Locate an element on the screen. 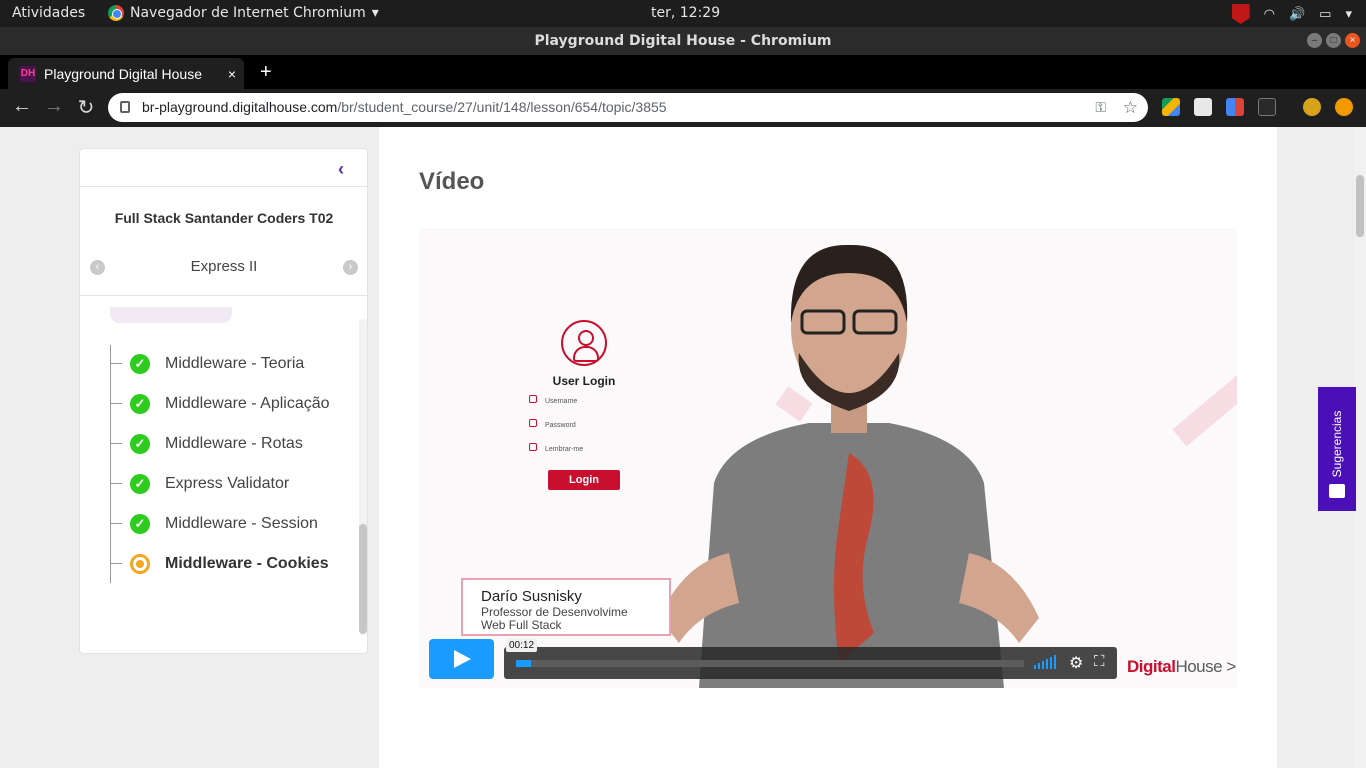 The image size is (1366, 768). username-label: Username is located at coordinates (589, 400).